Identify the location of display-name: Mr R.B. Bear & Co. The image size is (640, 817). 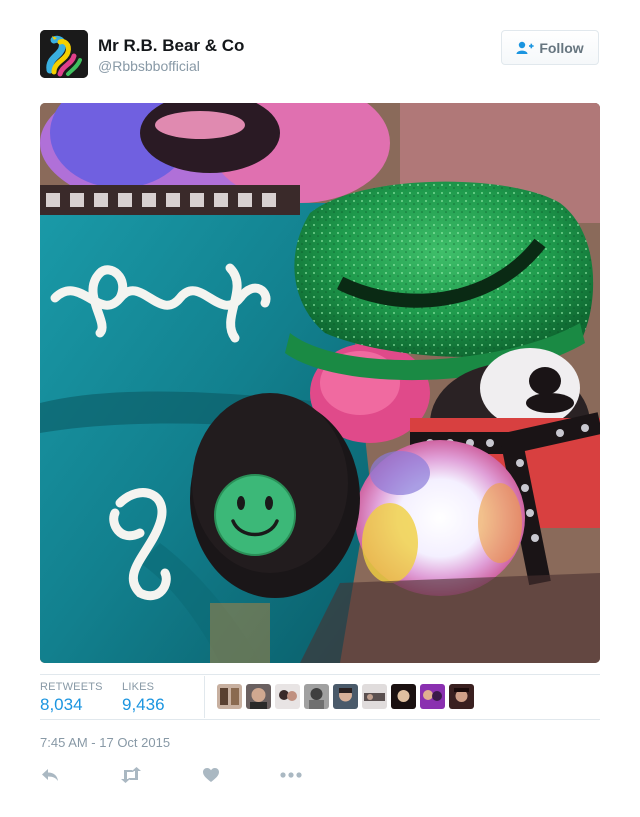
(171, 46).